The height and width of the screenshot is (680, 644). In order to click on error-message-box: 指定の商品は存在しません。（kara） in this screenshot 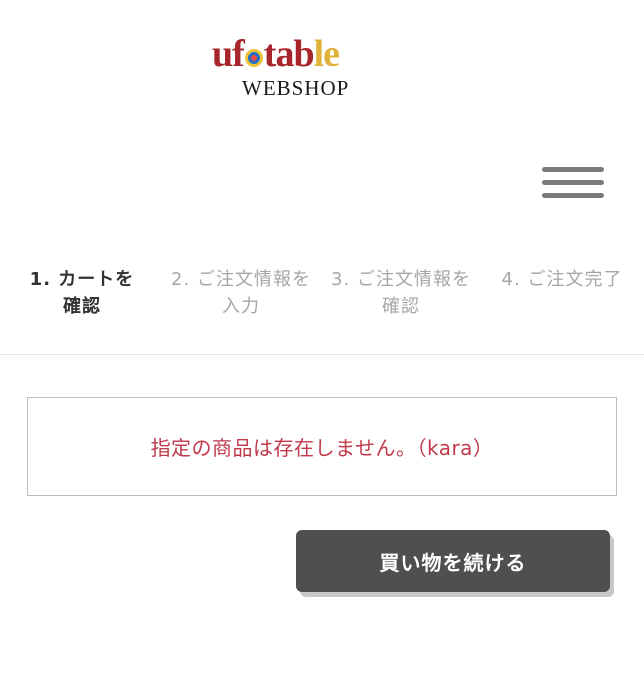, I will do `click(322, 446)`.